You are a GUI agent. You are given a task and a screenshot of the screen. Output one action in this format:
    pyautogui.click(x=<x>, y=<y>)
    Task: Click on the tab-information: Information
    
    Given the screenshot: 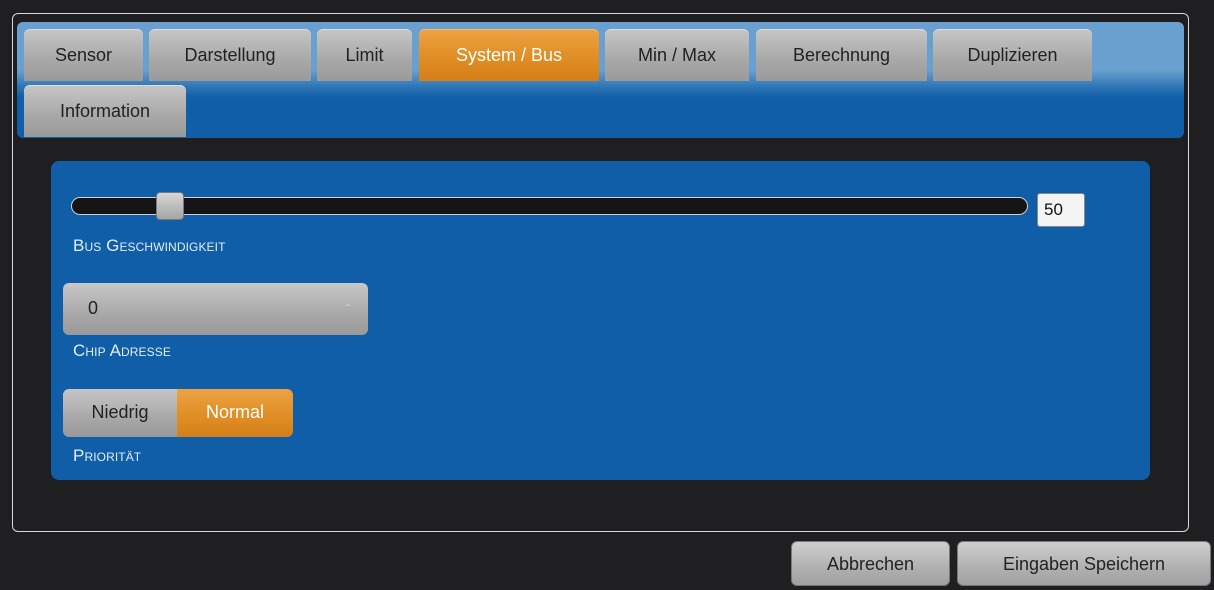 What is the action you would take?
    pyautogui.click(x=105, y=111)
    